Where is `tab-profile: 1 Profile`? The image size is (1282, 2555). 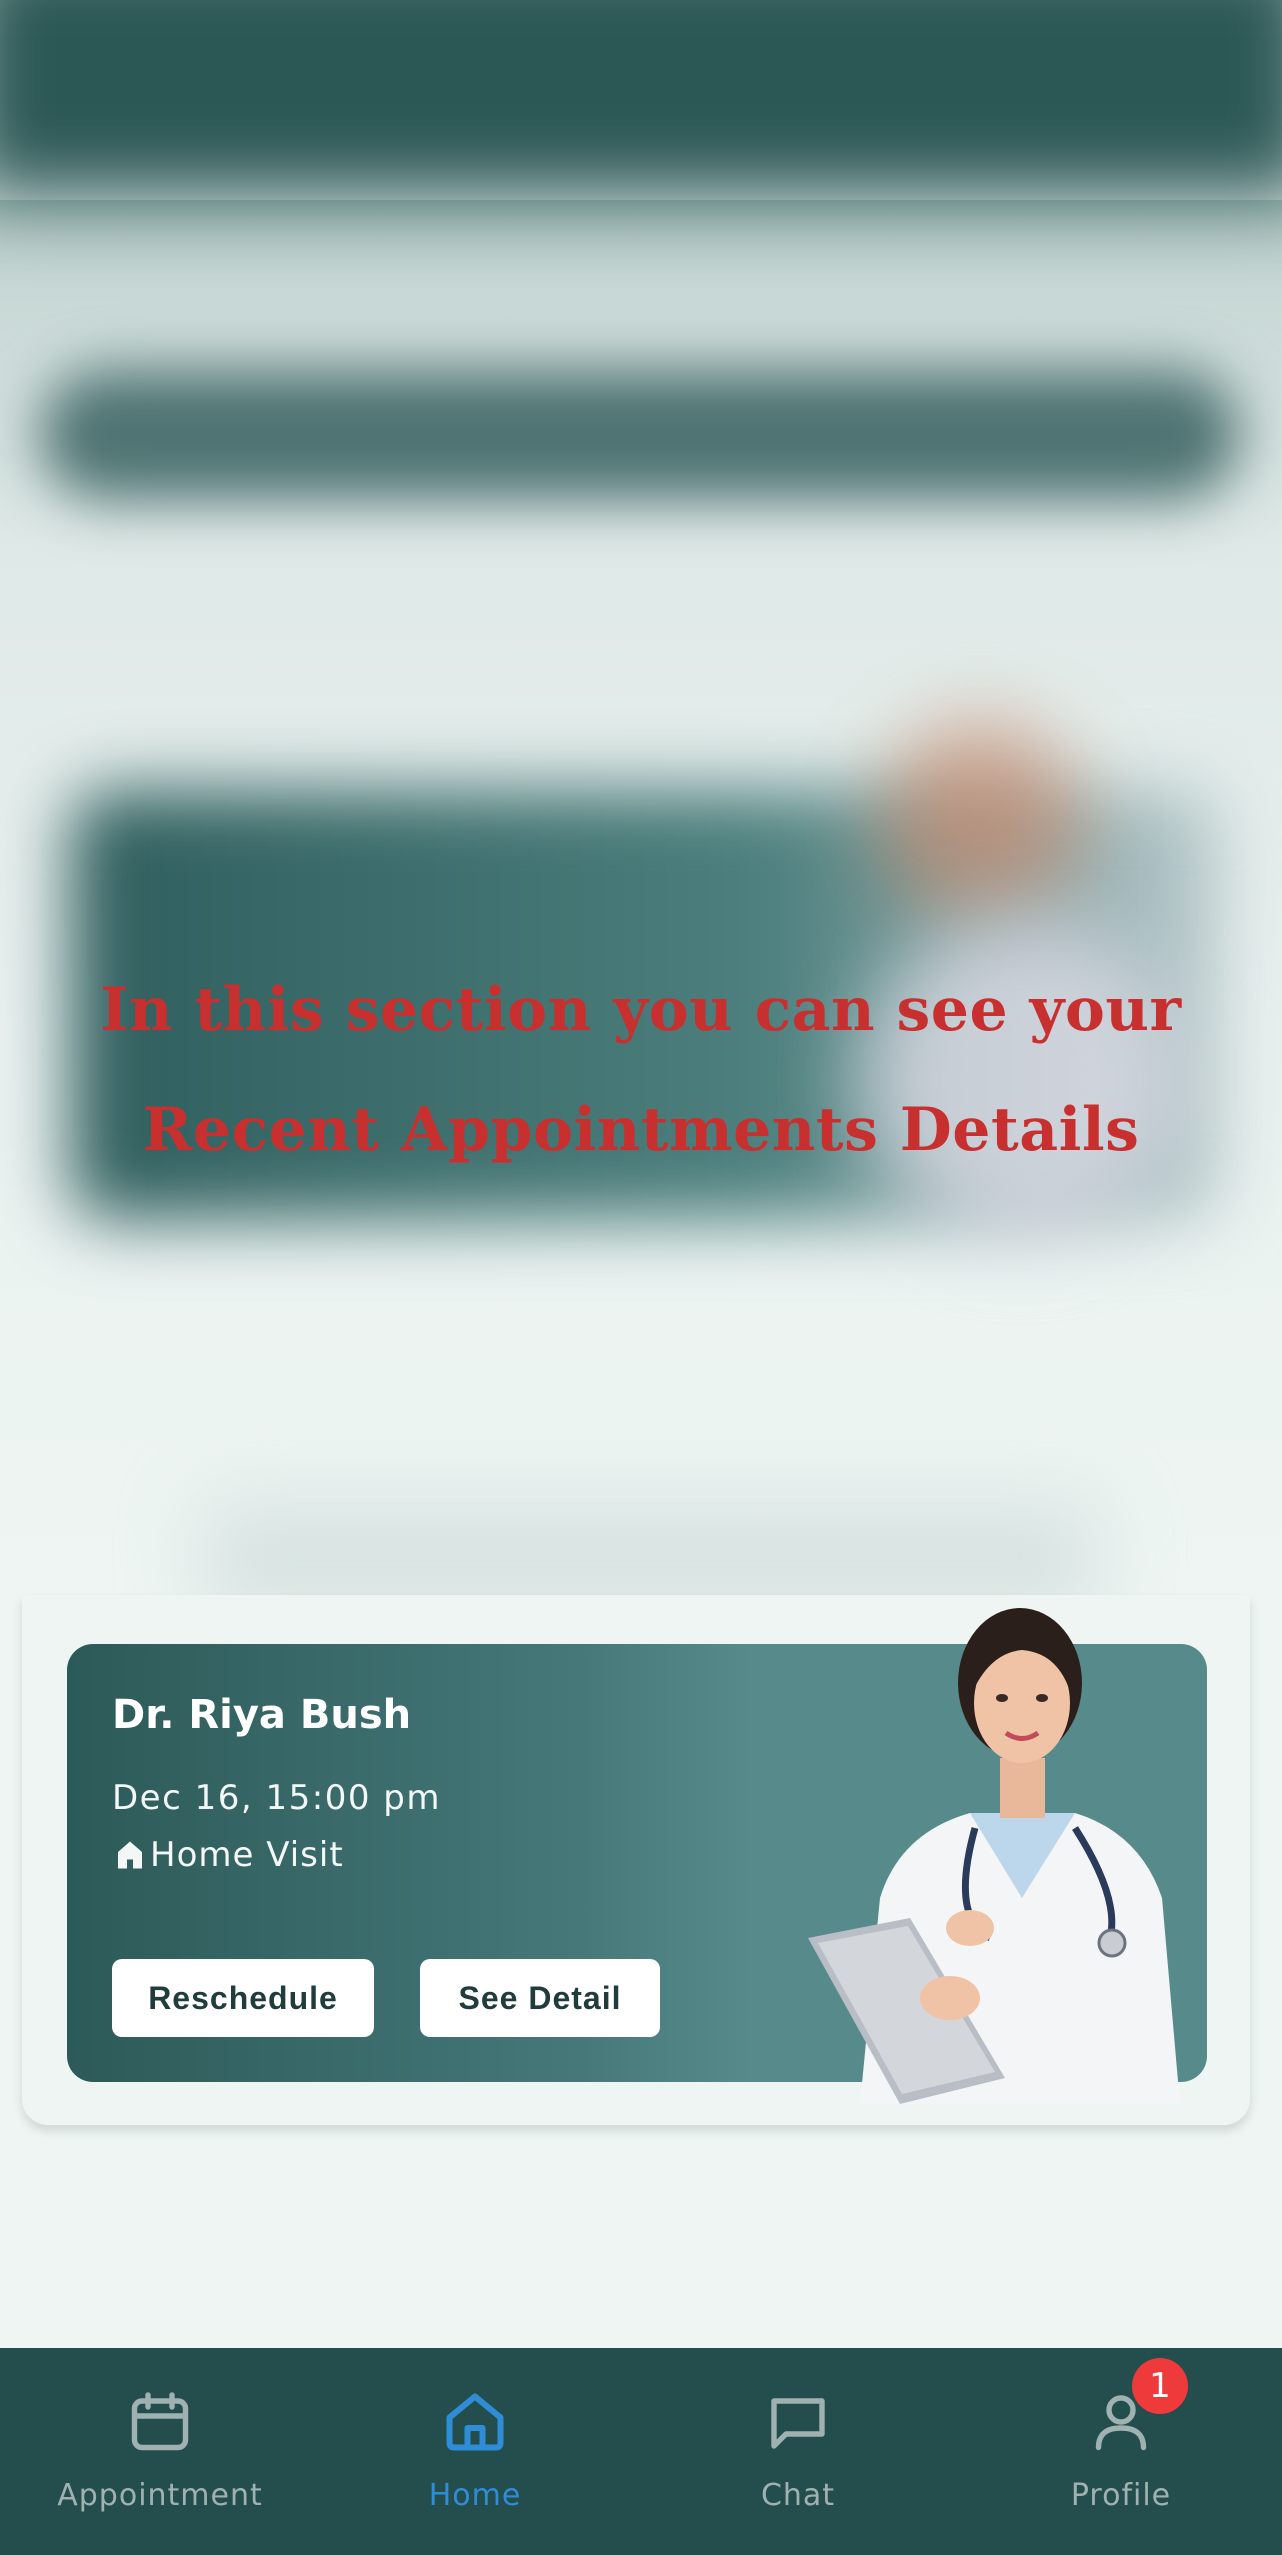 tab-profile: 1 Profile is located at coordinates (1121, 2451).